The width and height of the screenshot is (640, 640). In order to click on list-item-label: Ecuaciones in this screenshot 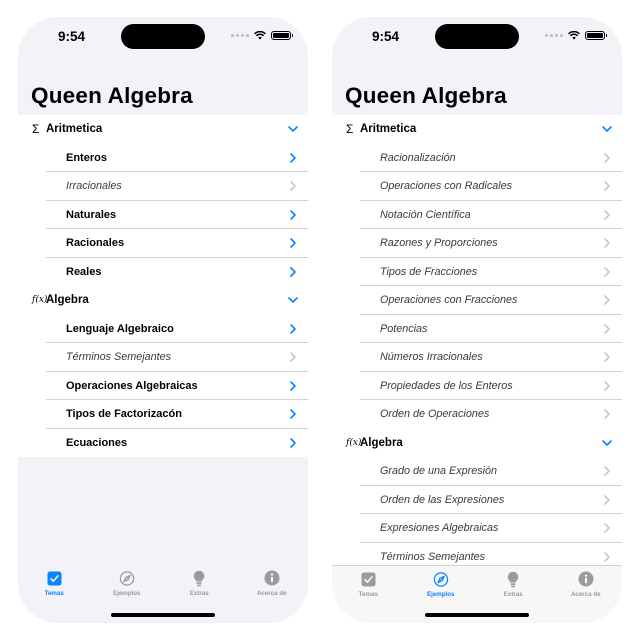, I will do `click(97, 442)`.